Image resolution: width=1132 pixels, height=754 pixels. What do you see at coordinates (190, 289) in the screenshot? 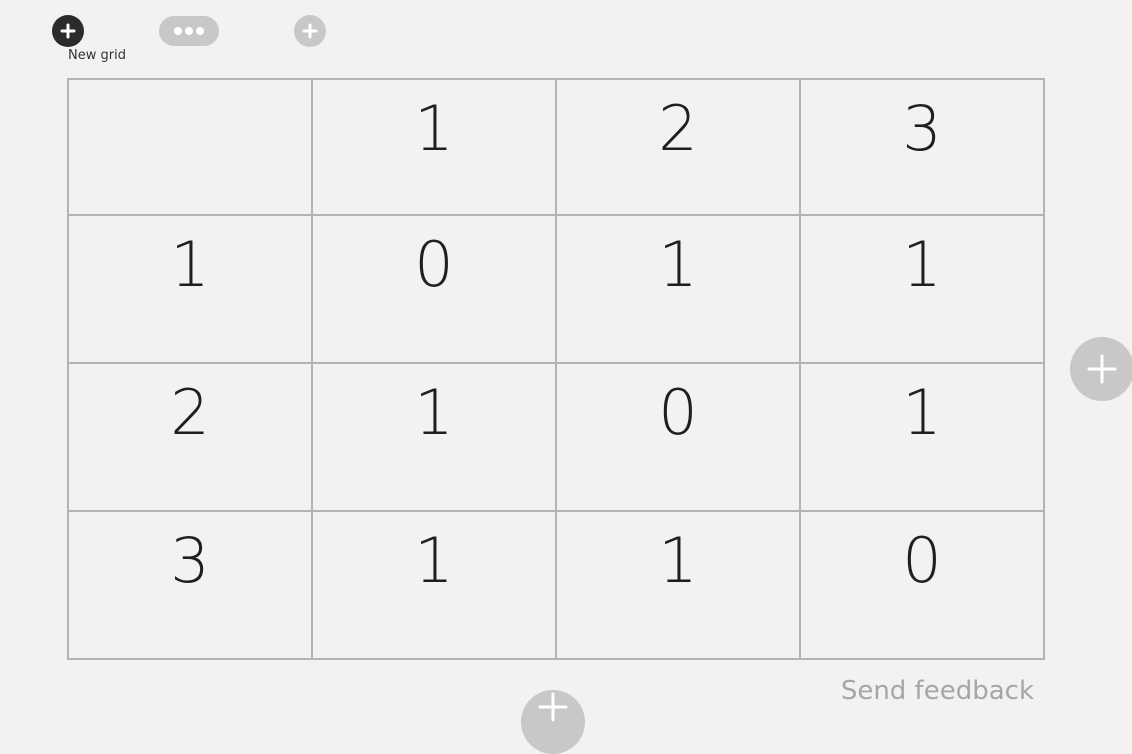
I see `grid-row-header: 1` at bounding box center [190, 289].